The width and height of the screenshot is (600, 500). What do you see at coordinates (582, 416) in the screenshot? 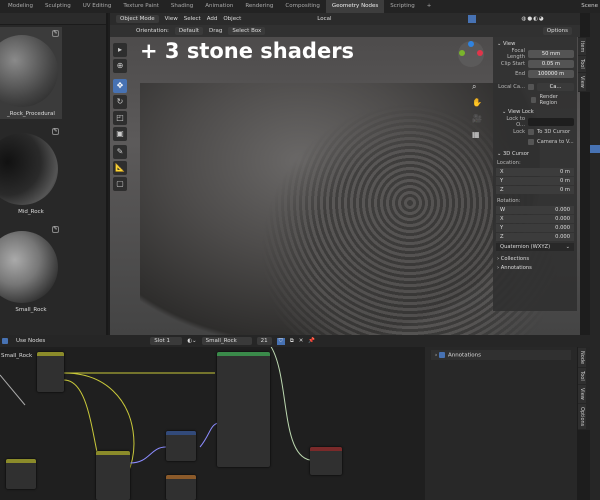
I see `sidebar-tab-options: Options` at bounding box center [582, 416].